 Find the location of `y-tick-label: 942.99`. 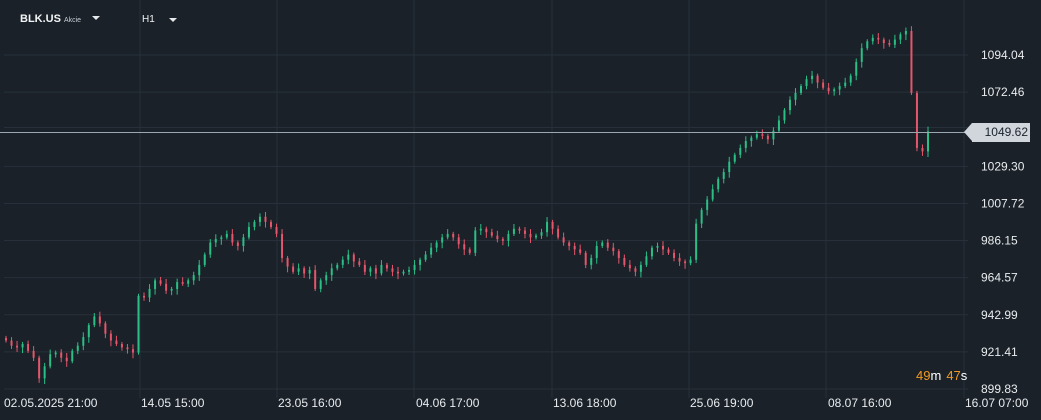

y-tick-label: 942.99 is located at coordinates (999, 315).